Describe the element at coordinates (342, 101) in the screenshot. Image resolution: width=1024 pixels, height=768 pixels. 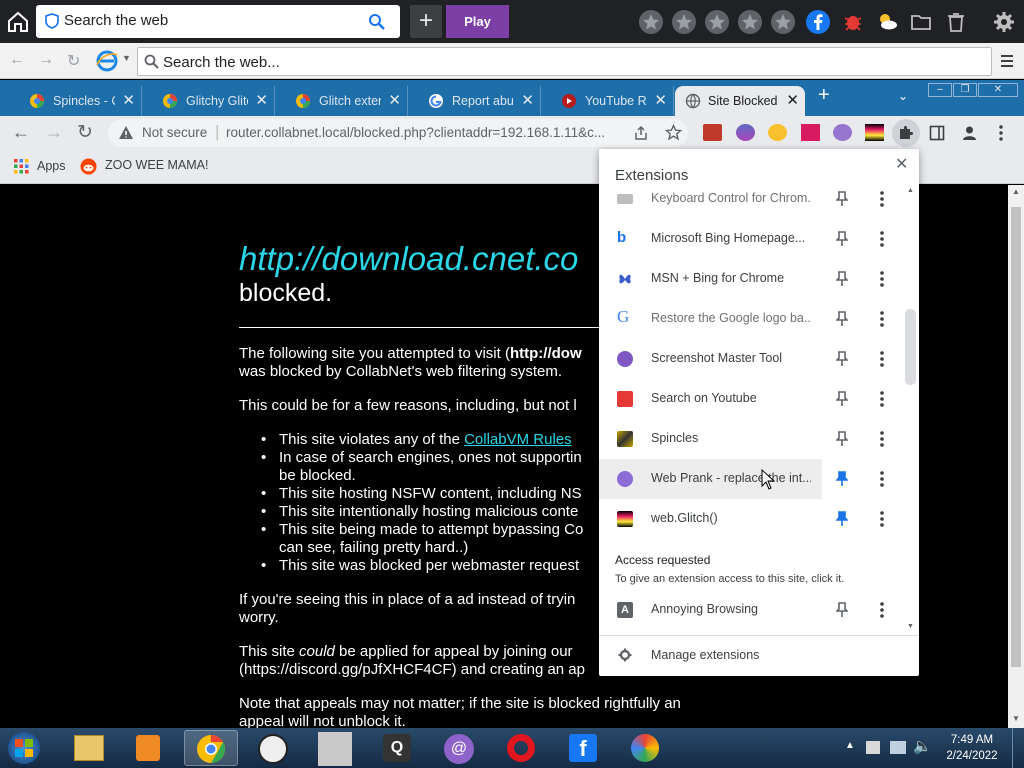
I see `tab-glitch-extension: Glitch extensi ✕` at that location.